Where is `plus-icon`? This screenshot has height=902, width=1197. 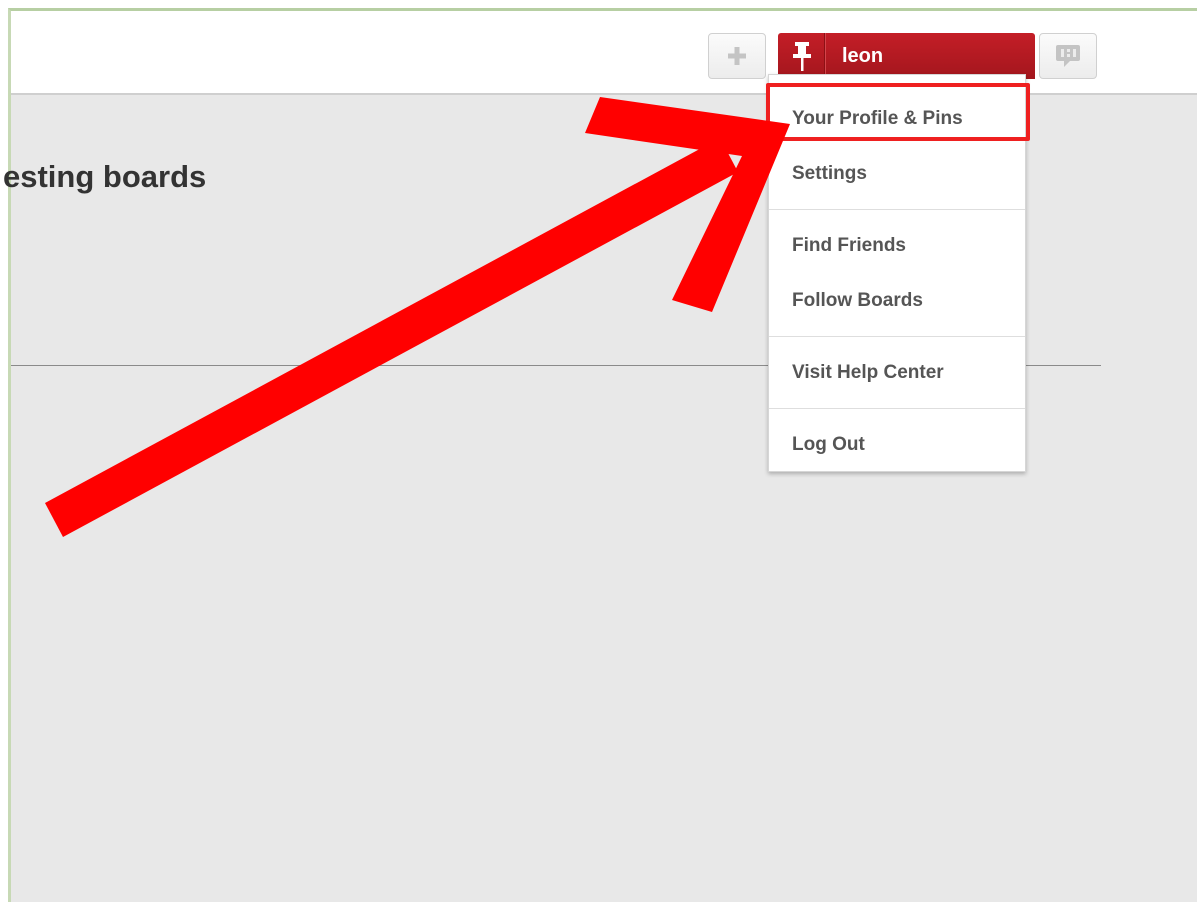
plus-icon is located at coordinates (737, 56).